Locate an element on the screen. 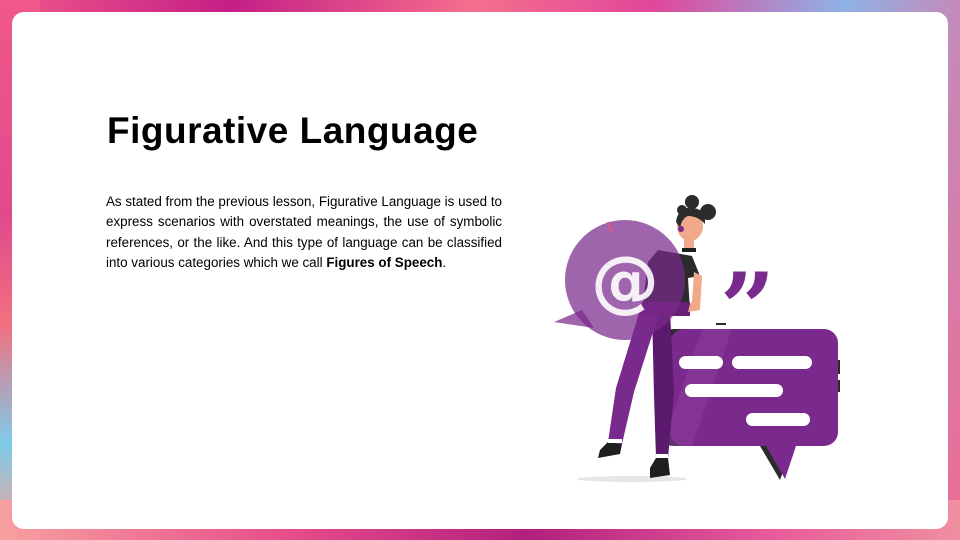  ground-shadow is located at coordinates (632, 479).